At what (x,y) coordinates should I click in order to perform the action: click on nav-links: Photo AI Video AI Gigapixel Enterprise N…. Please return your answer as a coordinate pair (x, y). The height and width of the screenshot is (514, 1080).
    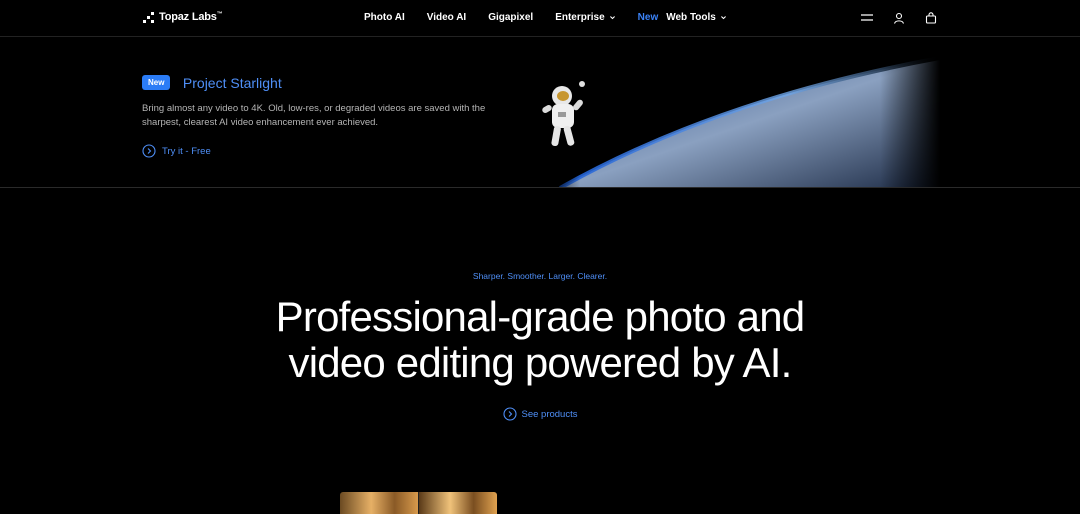
    Looking at the image, I should click on (556, 17).